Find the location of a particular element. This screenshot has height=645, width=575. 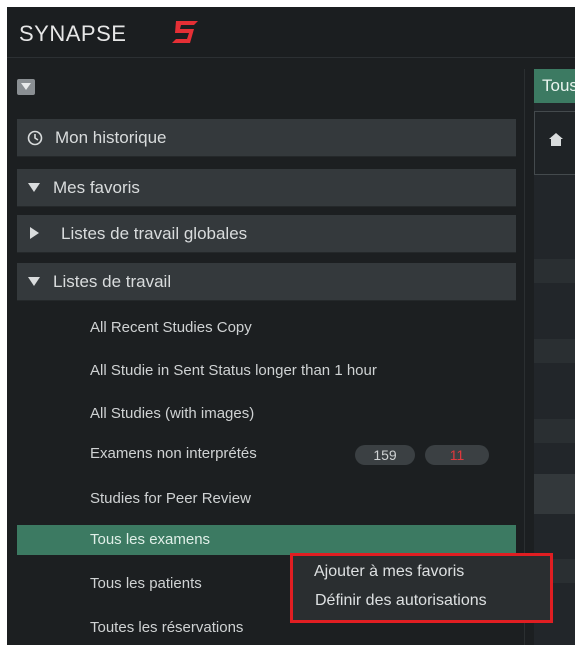

section-label: Mon historique is located at coordinates (111, 137).